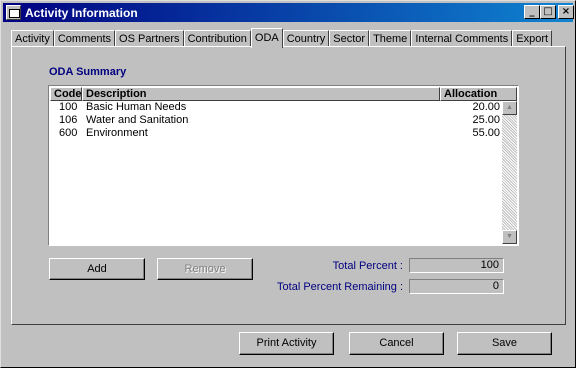 The width and height of the screenshot is (576, 368). I want to click on column-header-code: Code, so click(66, 94).